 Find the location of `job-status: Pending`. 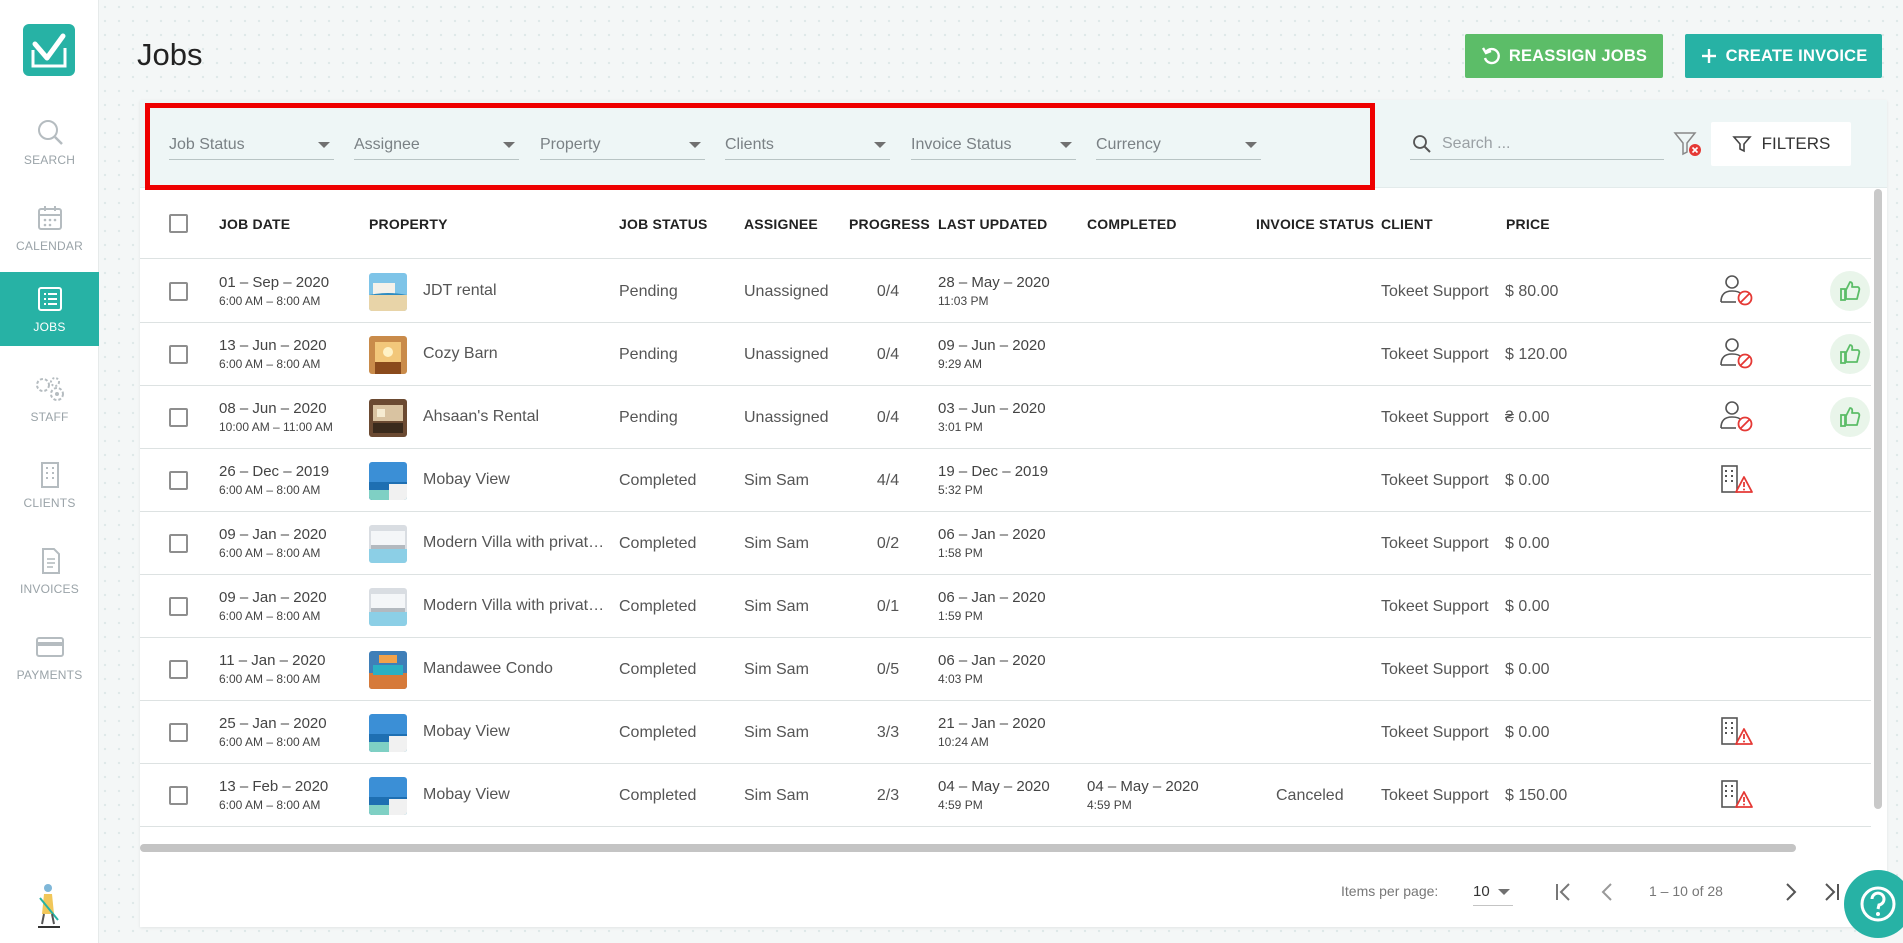

job-status: Pending is located at coordinates (648, 291).